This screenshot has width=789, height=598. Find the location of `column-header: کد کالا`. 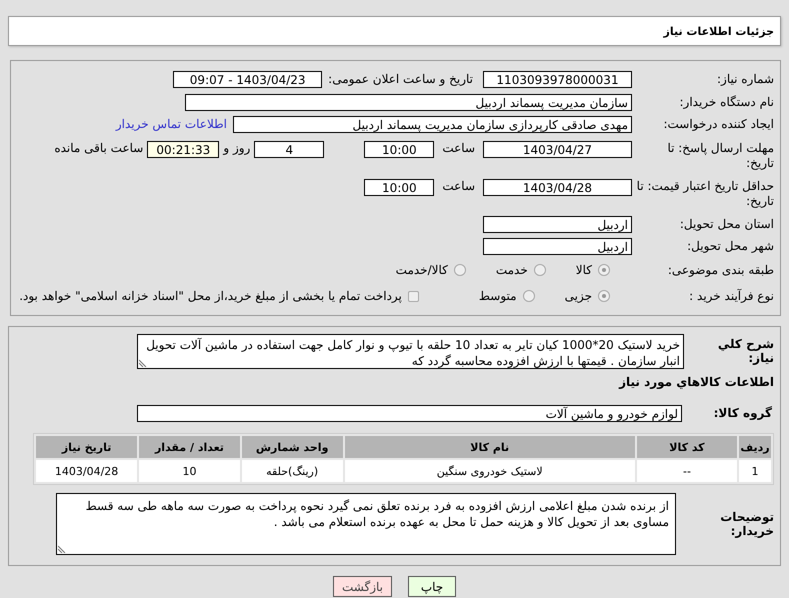

column-header: کد کالا is located at coordinates (687, 447).